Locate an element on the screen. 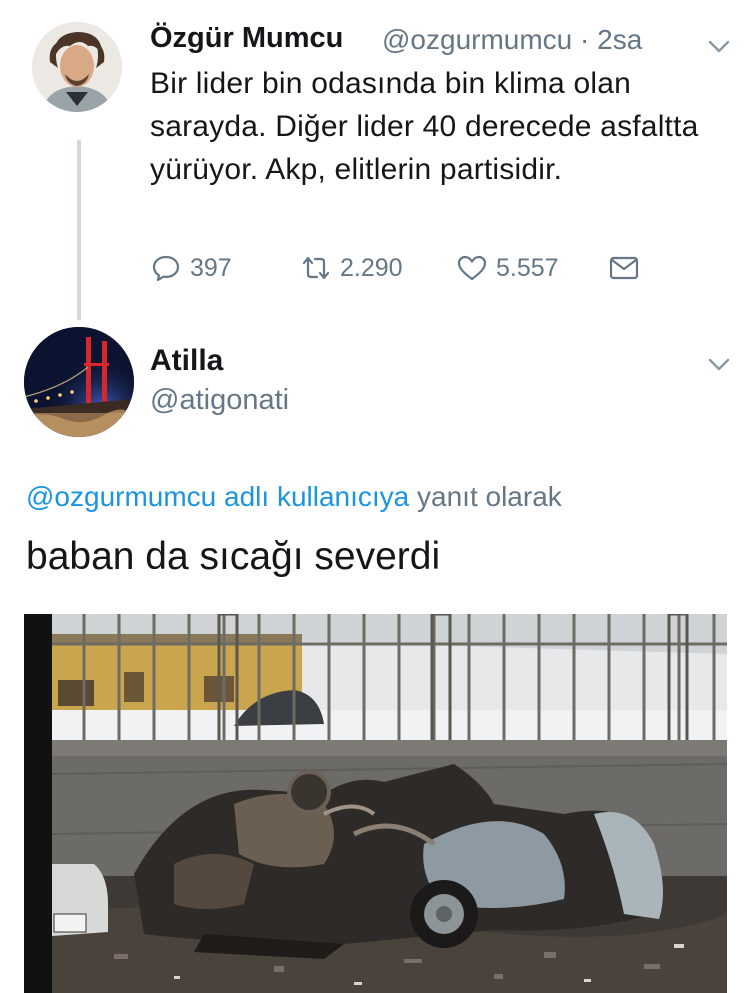 The height and width of the screenshot is (993, 750). replying-to-mention: @ozgurmumcu adlı kullanıcıya is located at coordinates (217, 496).